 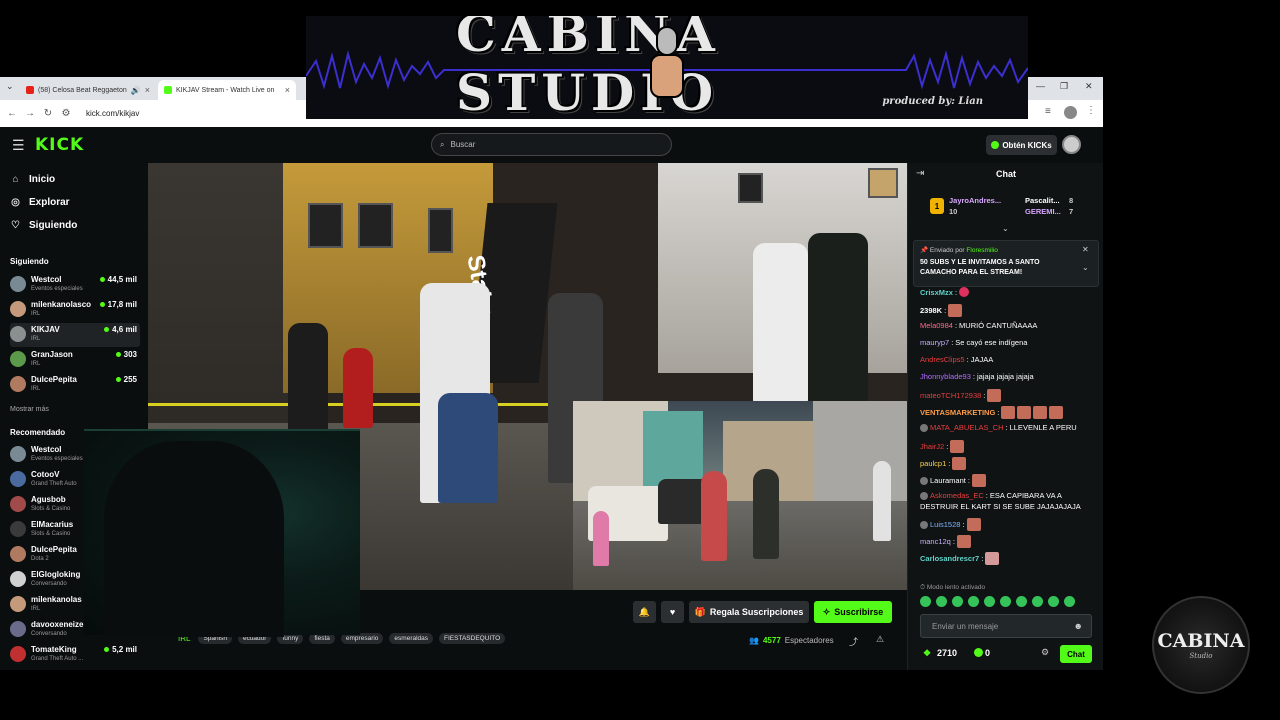 I want to click on notifications-button: 🔔, so click(x=644, y=612).